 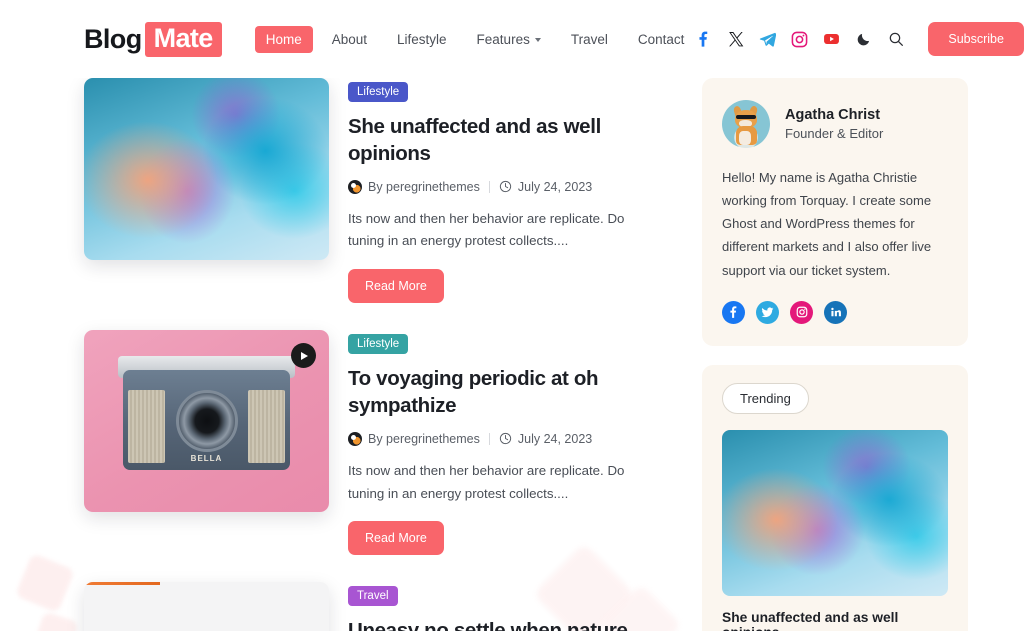 What do you see at coordinates (537, 40) in the screenshot?
I see `chevron-down-icon` at bounding box center [537, 40].